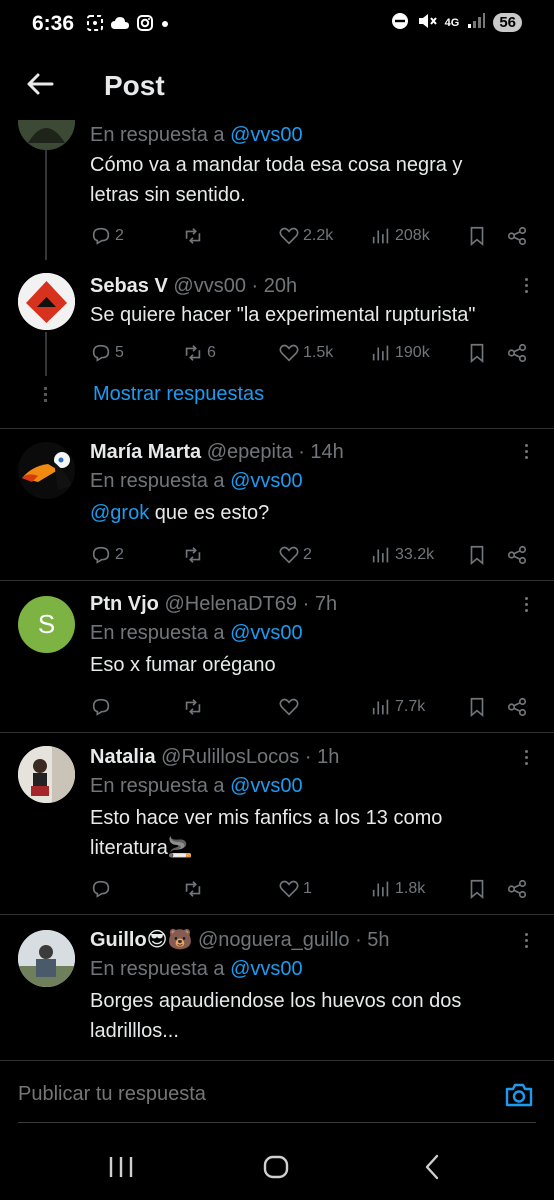 The height and width of the screenshot is (1200, 554). I want to click on page-title: Post, so click(134, 85).